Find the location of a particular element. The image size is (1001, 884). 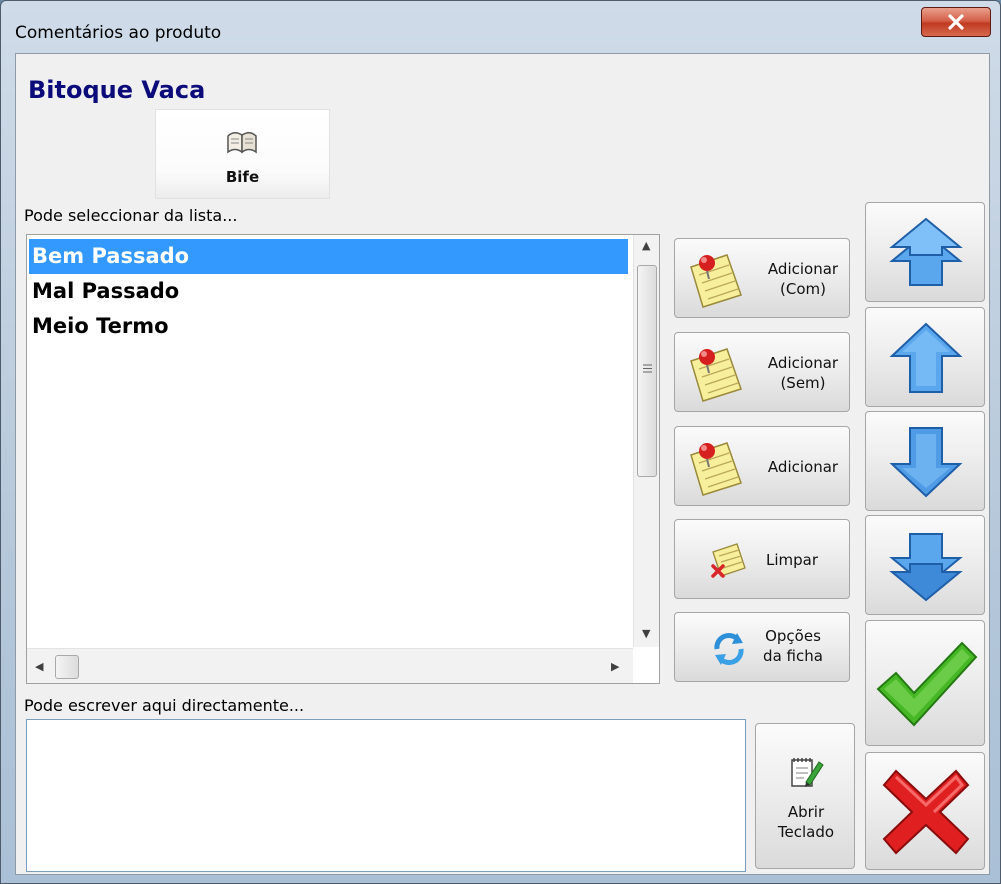

sheet-options-label-1: Opções is located at coordinates (793, 636).